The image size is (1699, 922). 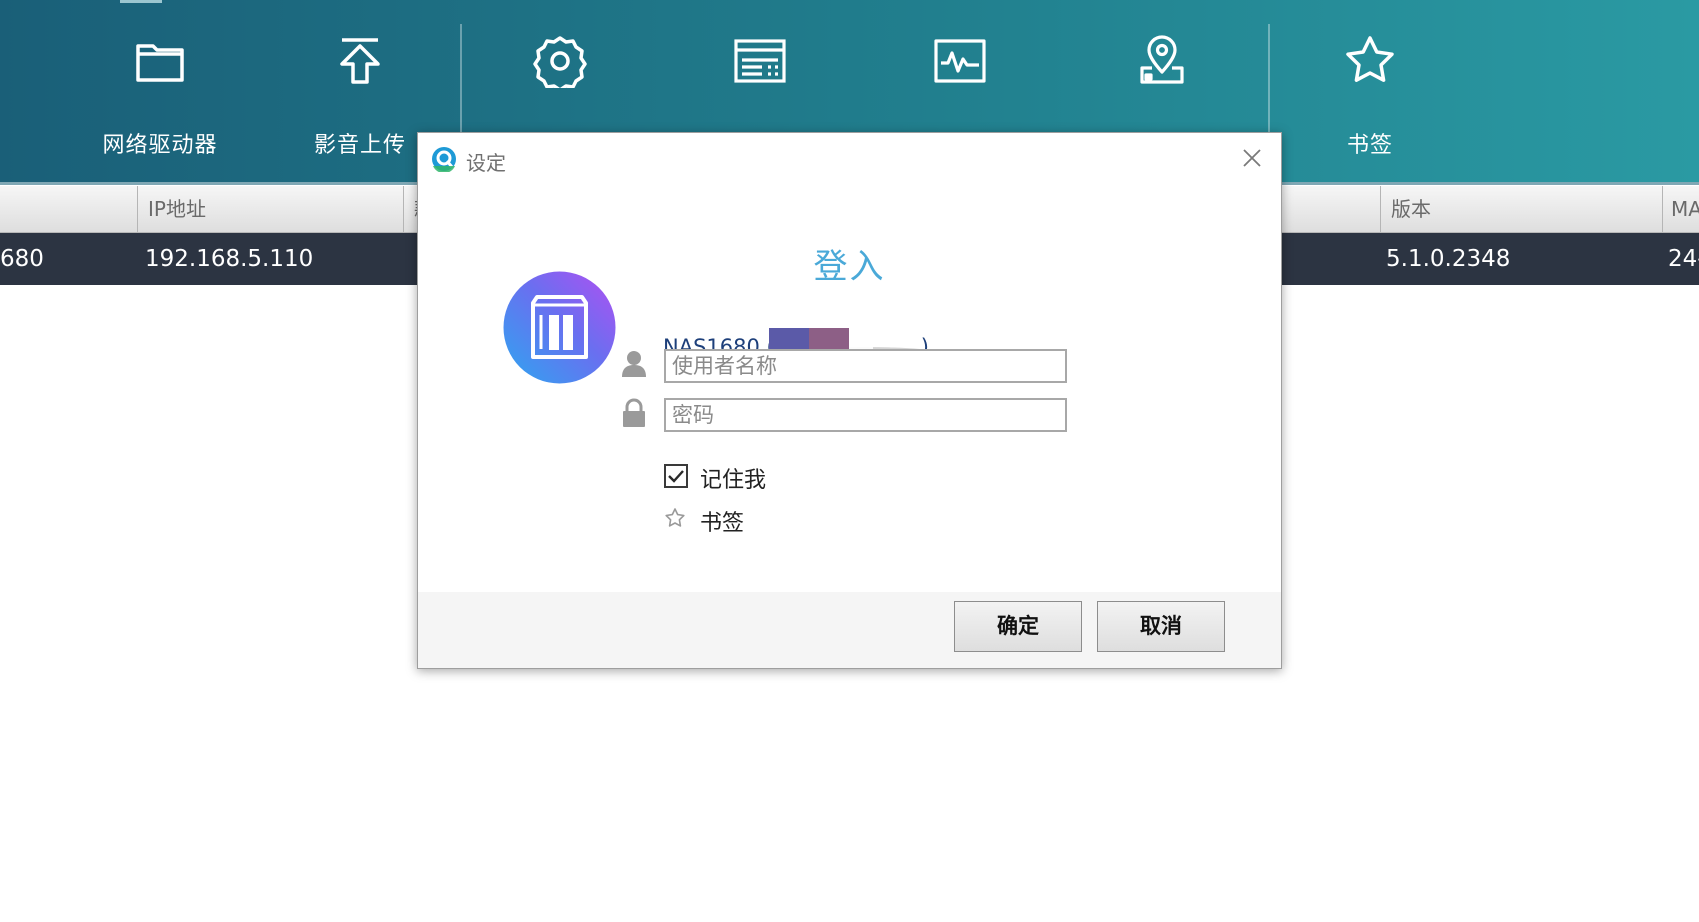 What do you see at coordinates (1162, 59) in the screenshot?
I see `location-pin-icon` at bounding box center [1162, 59].